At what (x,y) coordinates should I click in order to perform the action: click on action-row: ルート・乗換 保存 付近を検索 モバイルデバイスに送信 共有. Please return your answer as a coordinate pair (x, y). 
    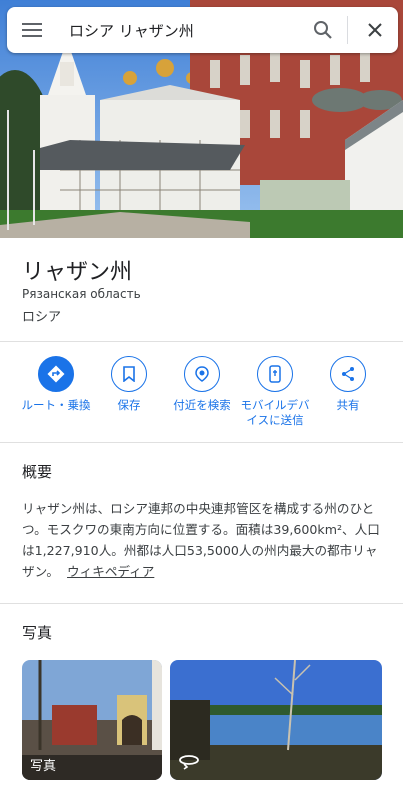
    Looking at the image, I should click on (201, 394).